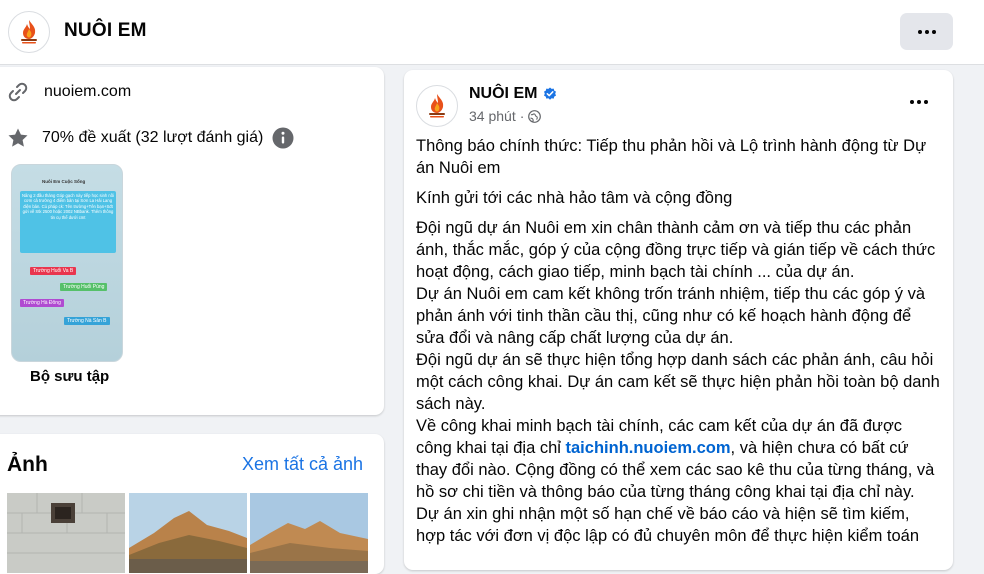 The width and height of the screenshot is (984, 574). Describe the element at coordinates (503, 94) in the screenshot. I see `post-author-name: NUÔI EM` at that location.